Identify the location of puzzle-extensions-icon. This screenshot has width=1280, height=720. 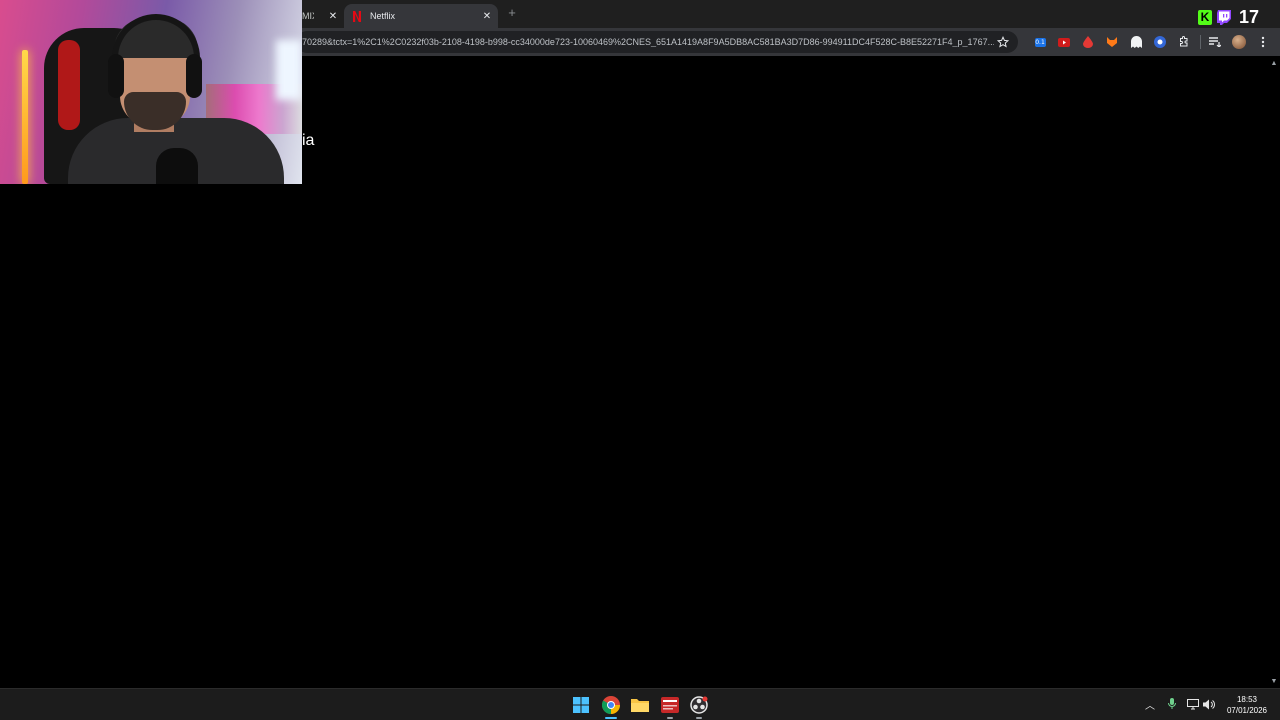
(1184, 42).